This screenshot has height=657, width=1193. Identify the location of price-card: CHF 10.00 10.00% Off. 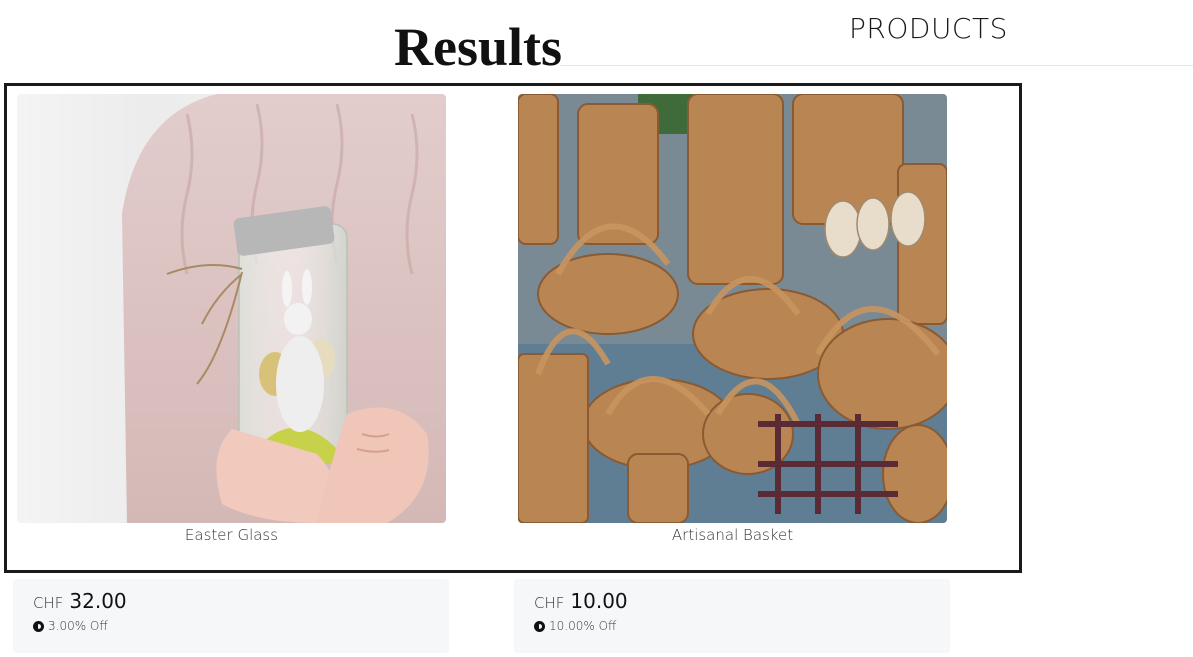
(732, 616).